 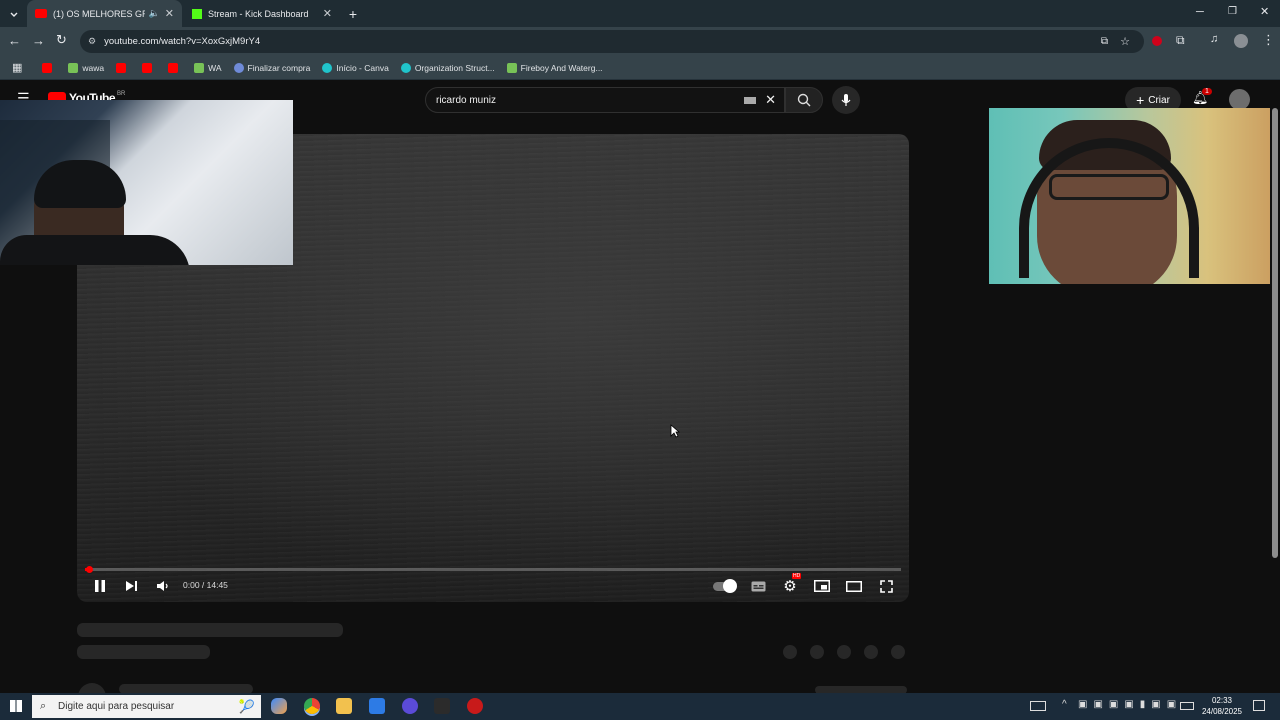 What do you see at coordinates (1104, 41) in the screenshot?
I see `install-icon: ⧉` at bounding box center [1104, 41].